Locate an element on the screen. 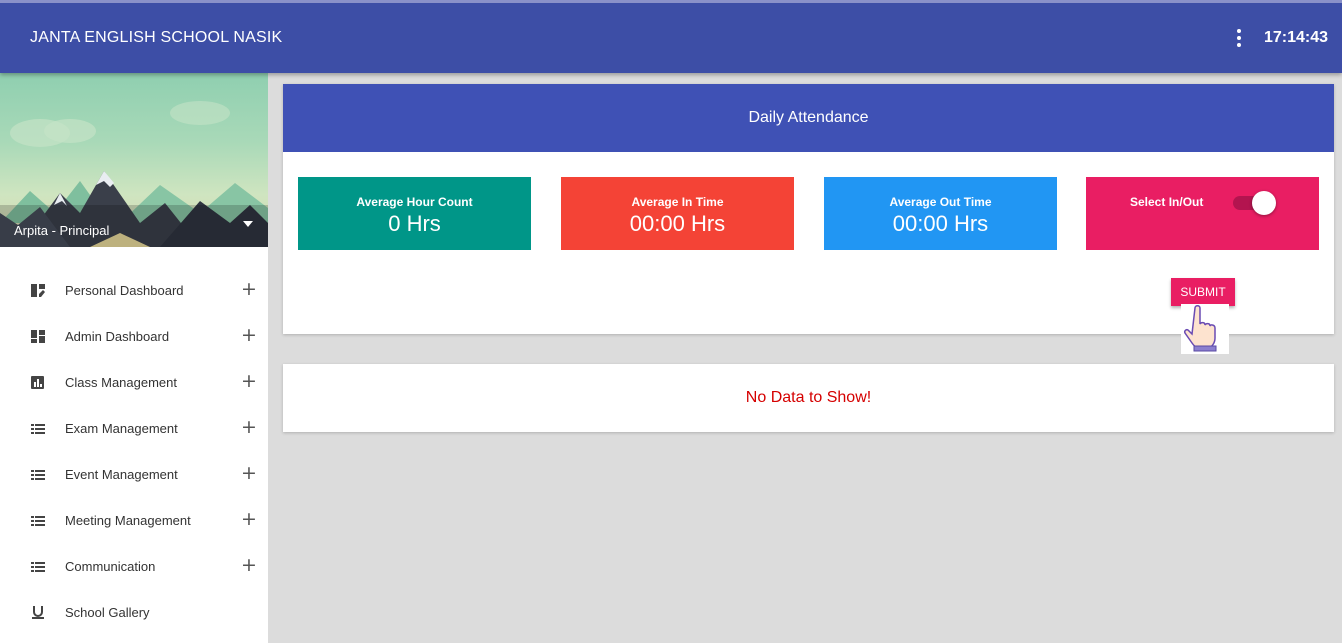 The height and width of the screenshot is (643, 1342). average-out-time-tile: Average Out Time 00:00 Hrs is located at coordinates (940, 213).